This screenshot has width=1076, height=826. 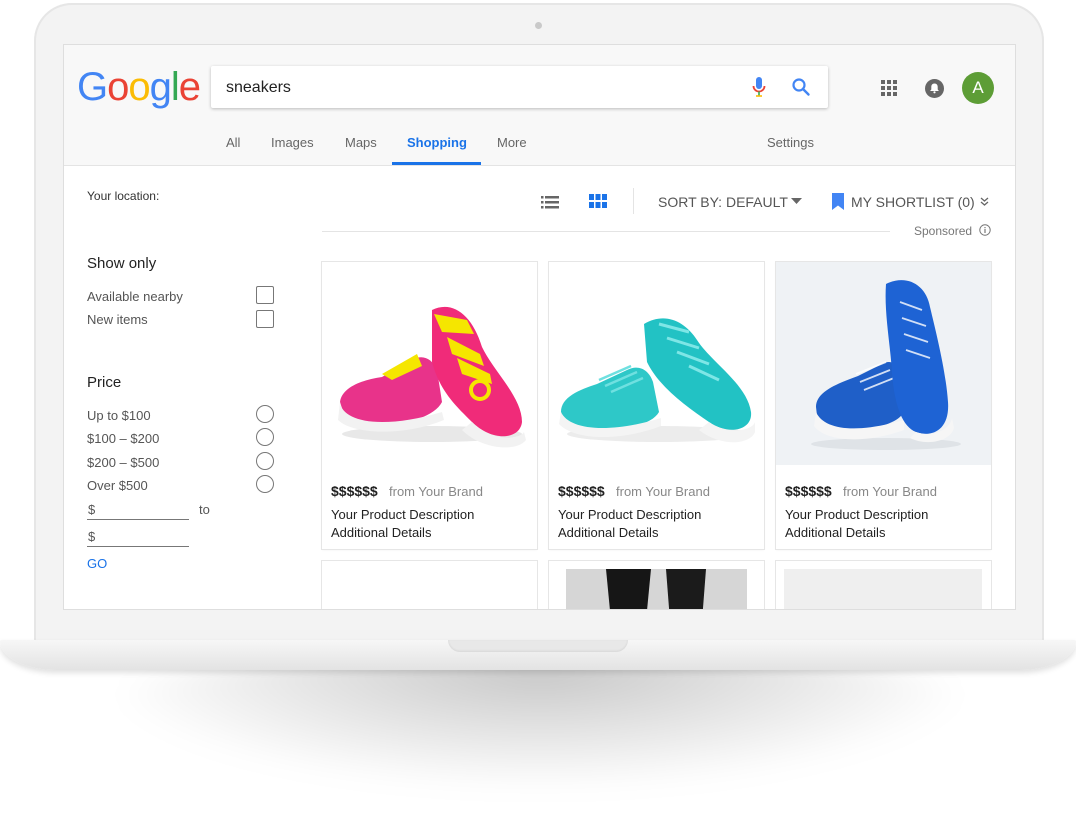 I want to click on tab-maps: Maps, so click(x=361, y=142).